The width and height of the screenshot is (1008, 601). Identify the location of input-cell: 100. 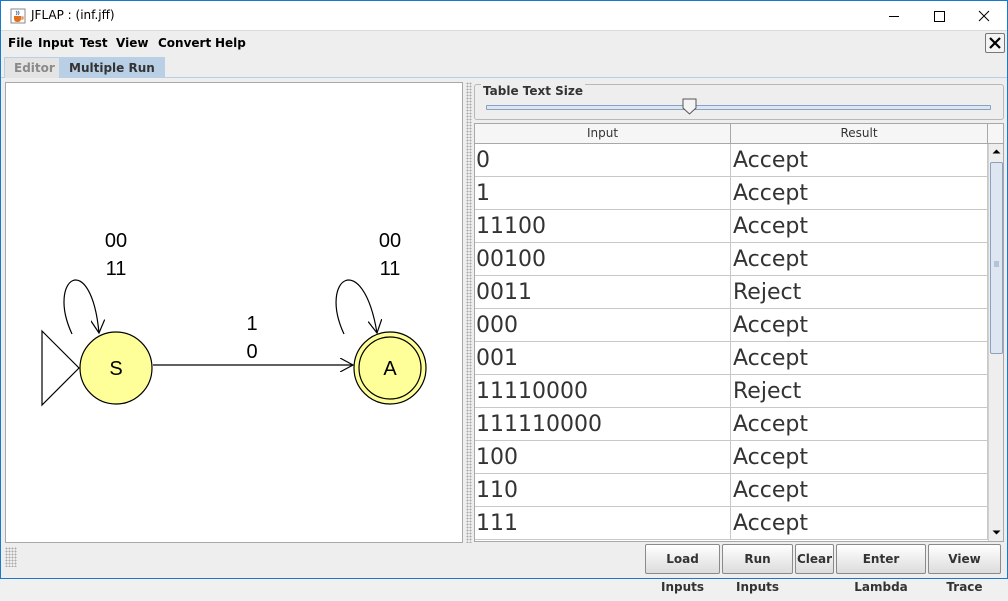
(603, 457).